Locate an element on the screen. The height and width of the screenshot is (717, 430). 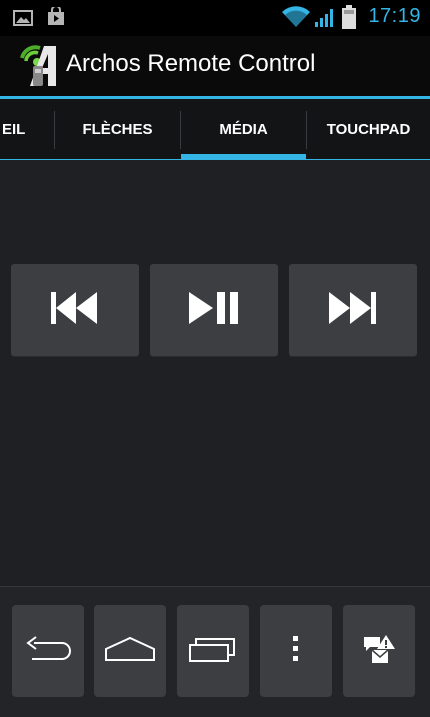
overflow-menu-icon is located at coordinates (296, 651).